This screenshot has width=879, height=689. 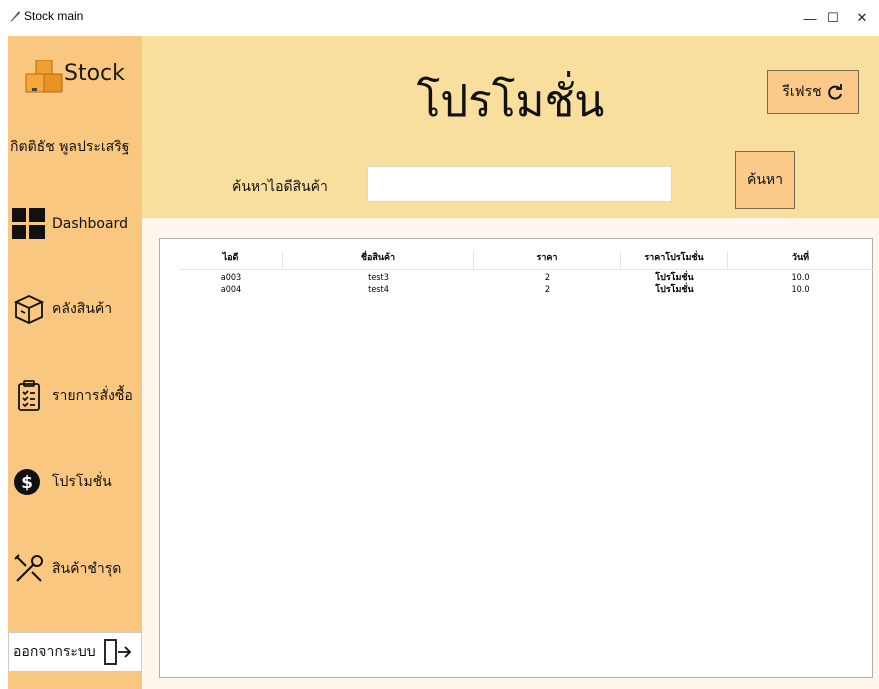 I want to click on username: กิตติธัช พูลประเสริฐ, so click(x=70, y=147).